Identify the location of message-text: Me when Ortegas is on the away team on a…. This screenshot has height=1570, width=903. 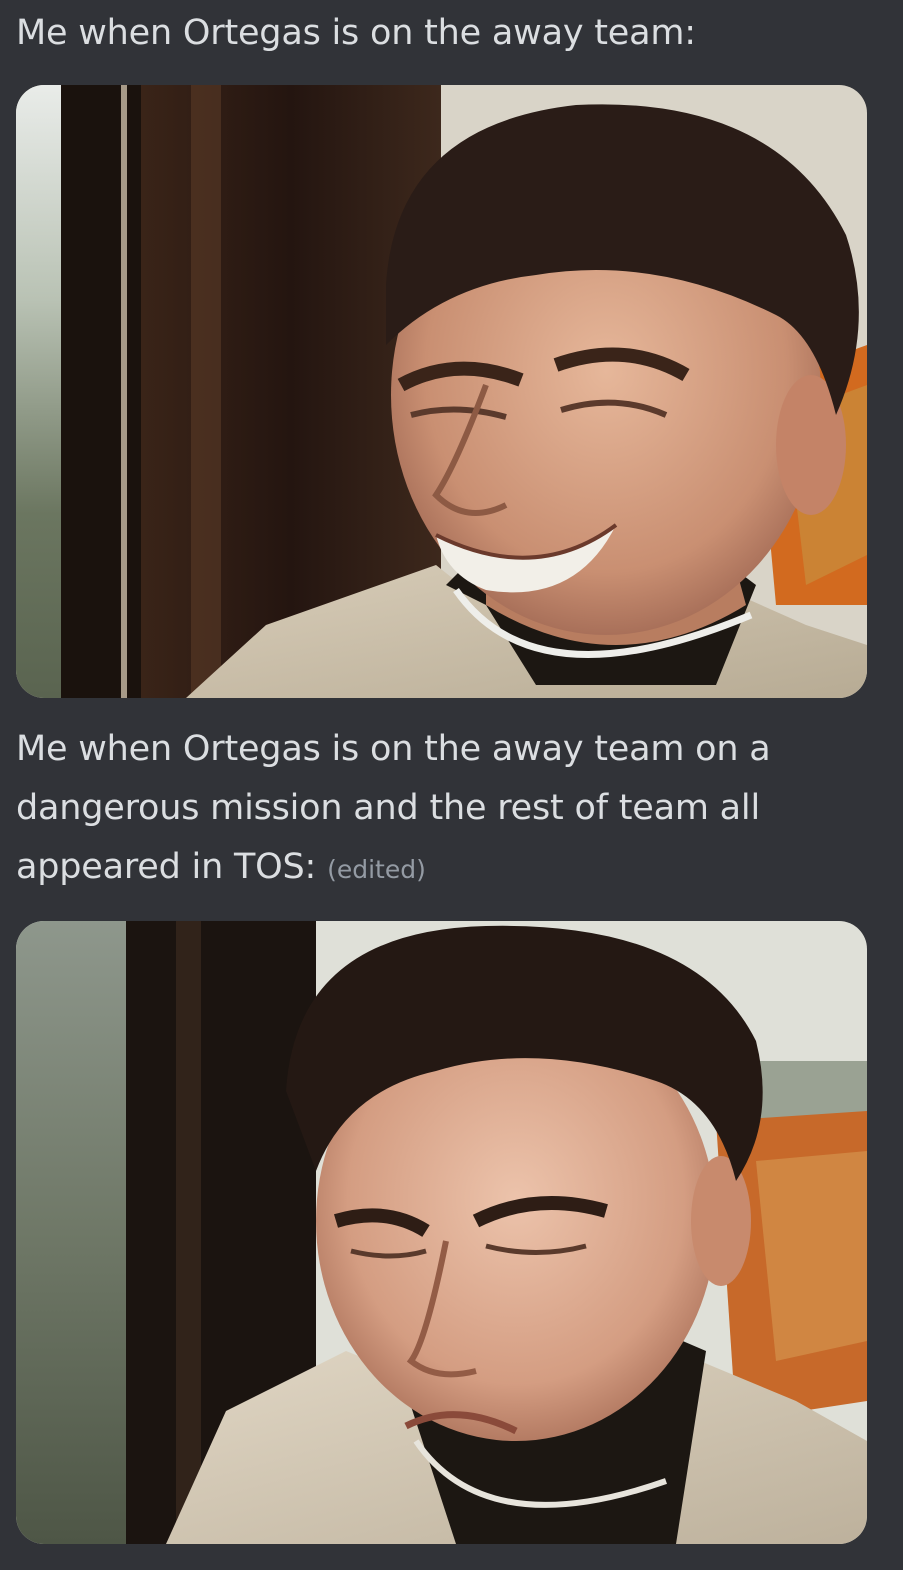
(449, 809).